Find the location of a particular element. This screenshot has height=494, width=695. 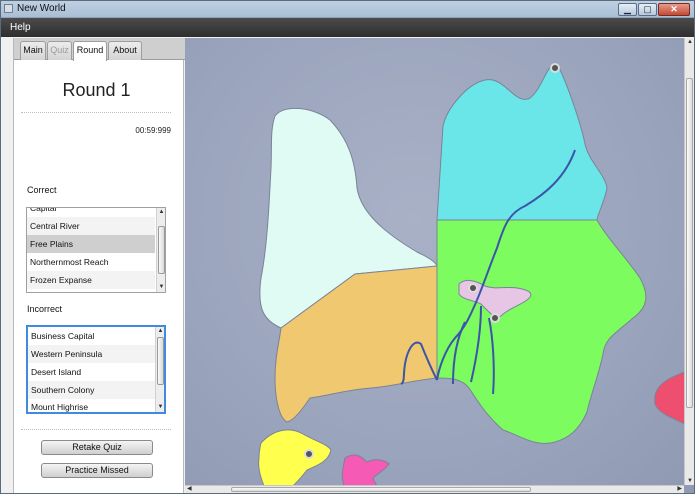

list-item: Central River is located at coordinates (91, 226).